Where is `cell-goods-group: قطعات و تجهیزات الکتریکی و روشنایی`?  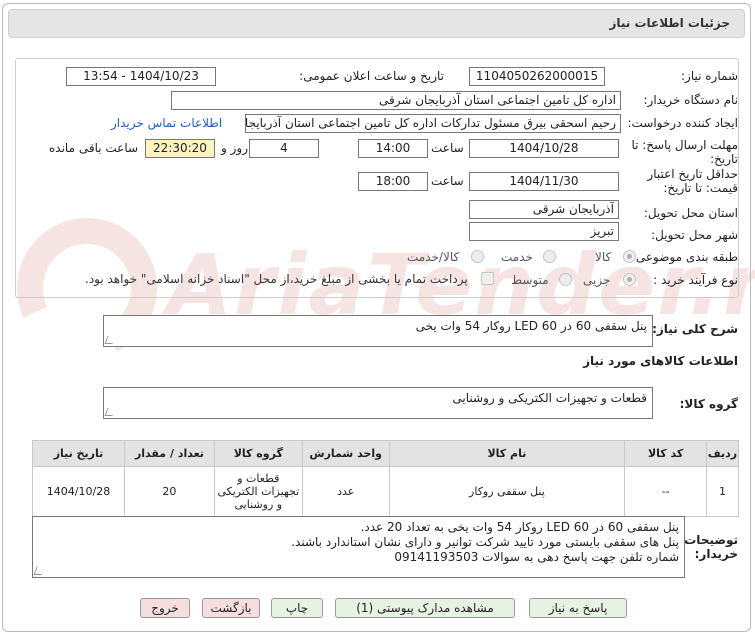 cell-goods-group: قطعات و تجهیزات الکتریکی و روشنایی is located at coordinates (259, 491).